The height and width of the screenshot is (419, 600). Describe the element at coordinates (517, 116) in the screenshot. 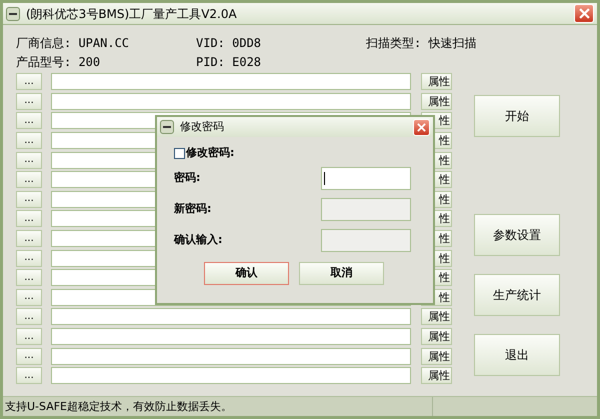

I see `action-button: 开始` at that location.